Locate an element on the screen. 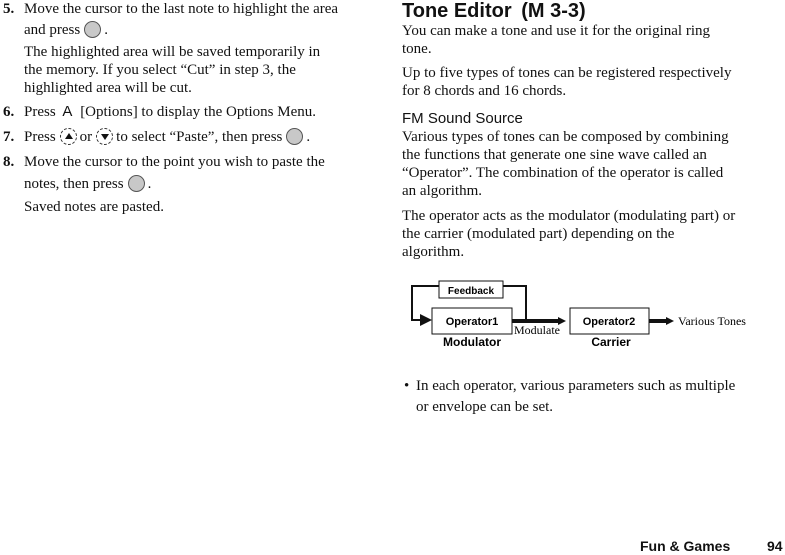  step-text: notes, then press. is located at coordinates (87, 184).